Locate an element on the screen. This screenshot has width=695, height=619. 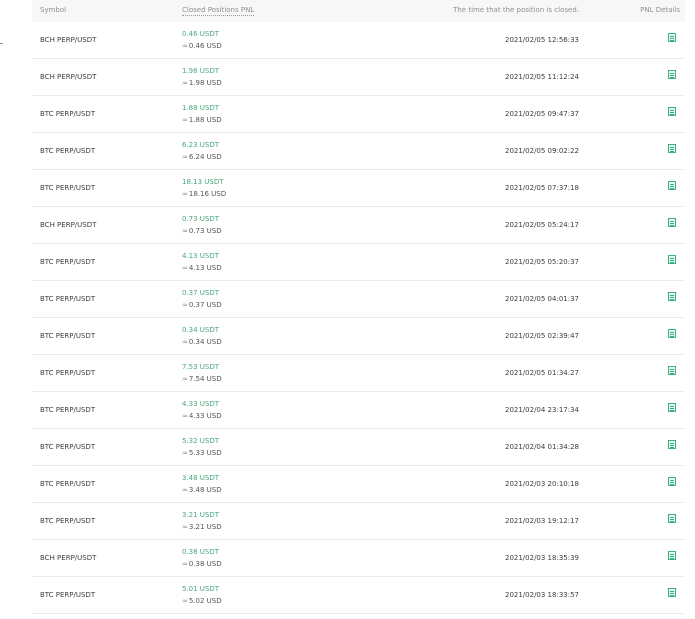
row-pnl: 3.21 USDT ≈3.21 USD is located at coordinates (202, 521).